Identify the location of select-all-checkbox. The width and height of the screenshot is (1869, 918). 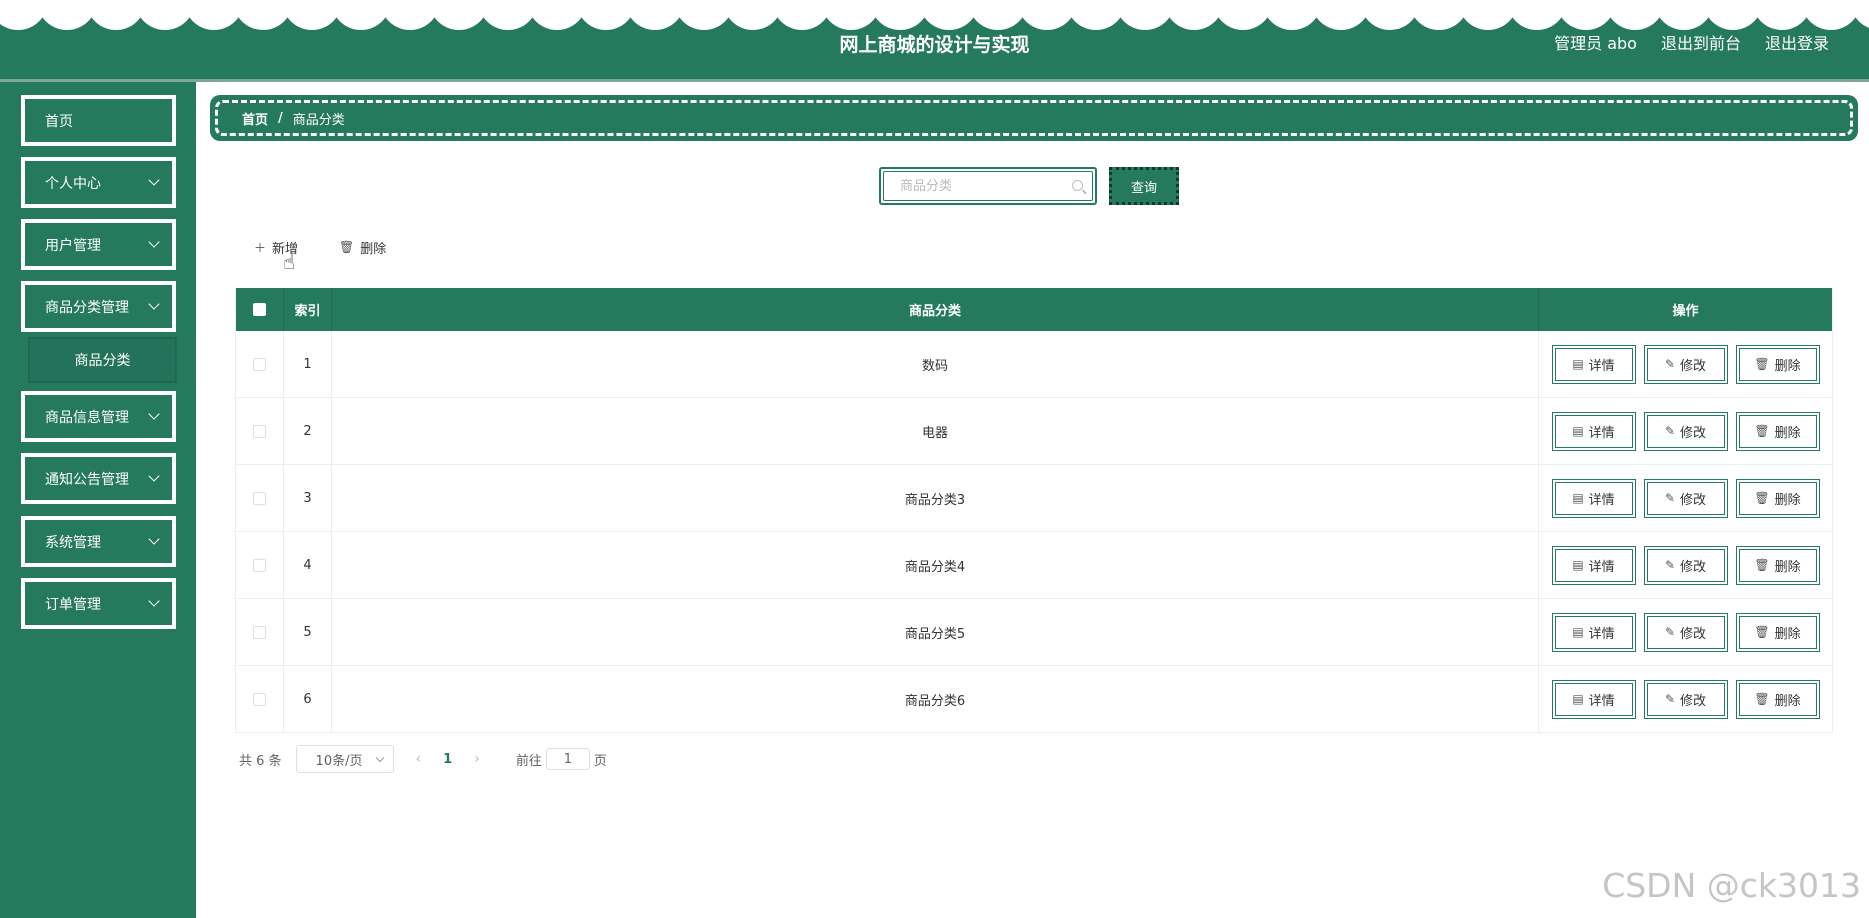
(259, 309).